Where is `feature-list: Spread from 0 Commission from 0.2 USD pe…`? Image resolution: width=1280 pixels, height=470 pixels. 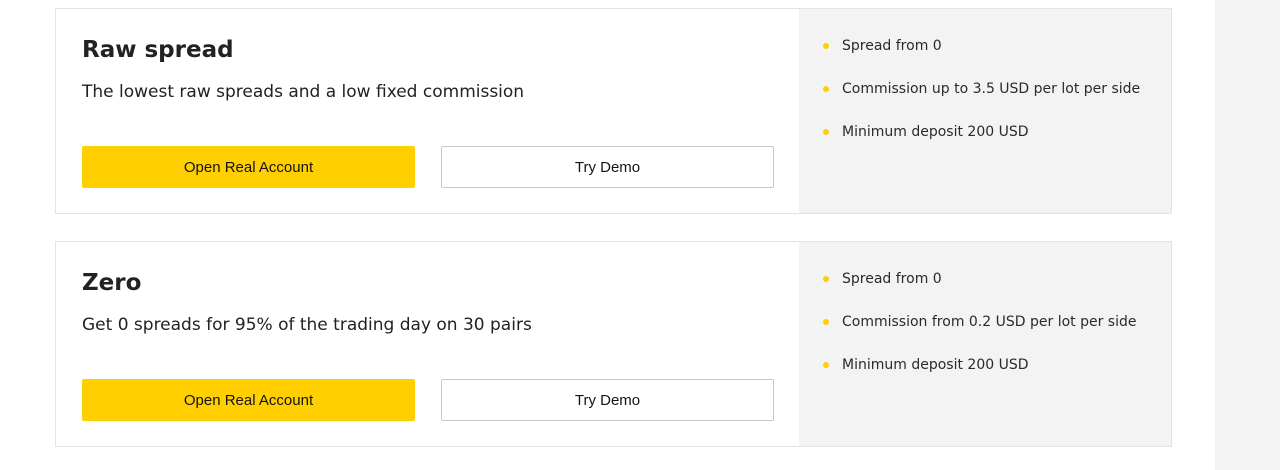
feature-list: Spread from 0 Commission from 0.2 USD pe… is located at coordinates (979, 333).